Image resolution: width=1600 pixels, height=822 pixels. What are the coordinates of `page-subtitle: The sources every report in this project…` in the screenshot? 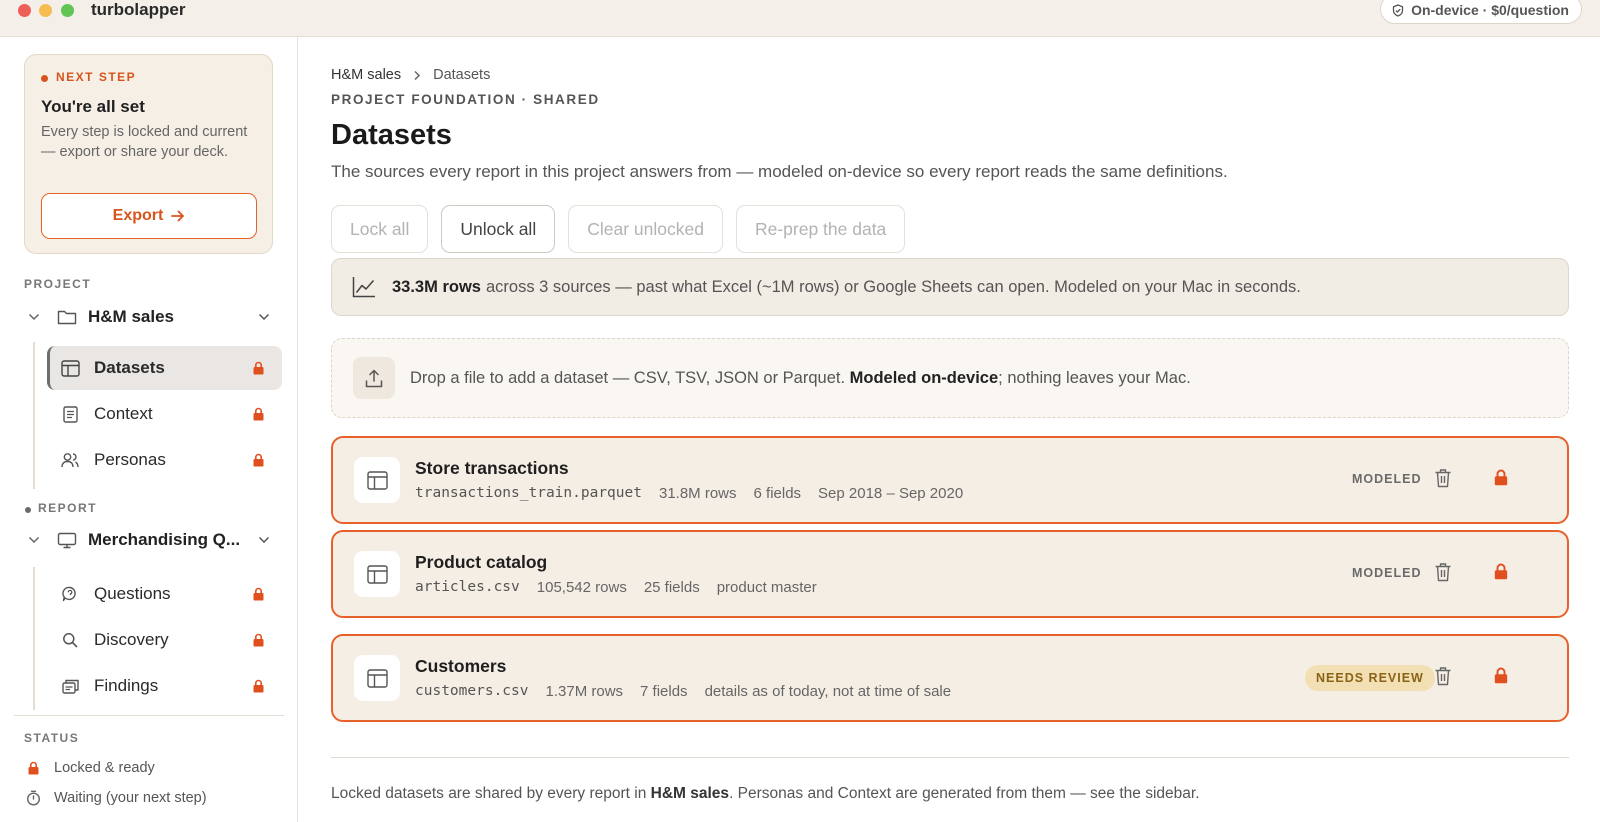 It's located at (779, 171).